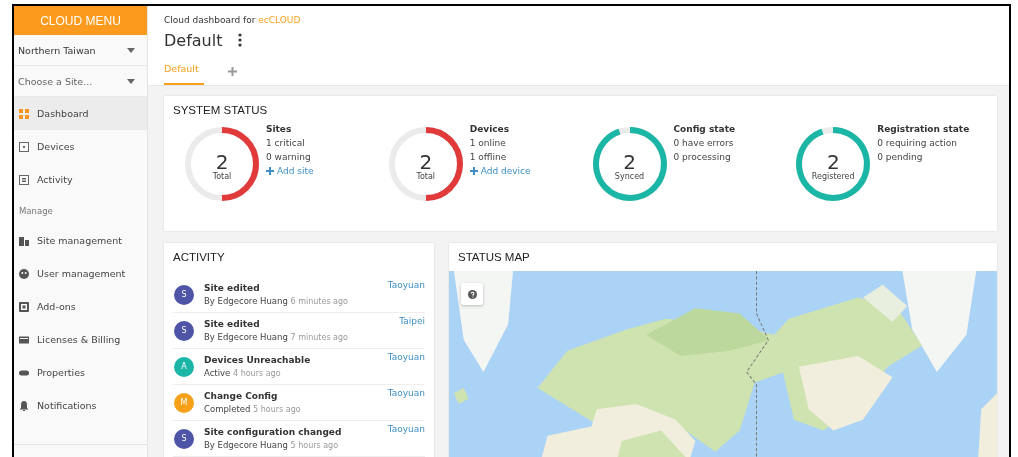 The image size is (1018, 457). I want to click on activity-title: Change Config, so click(241, 396).